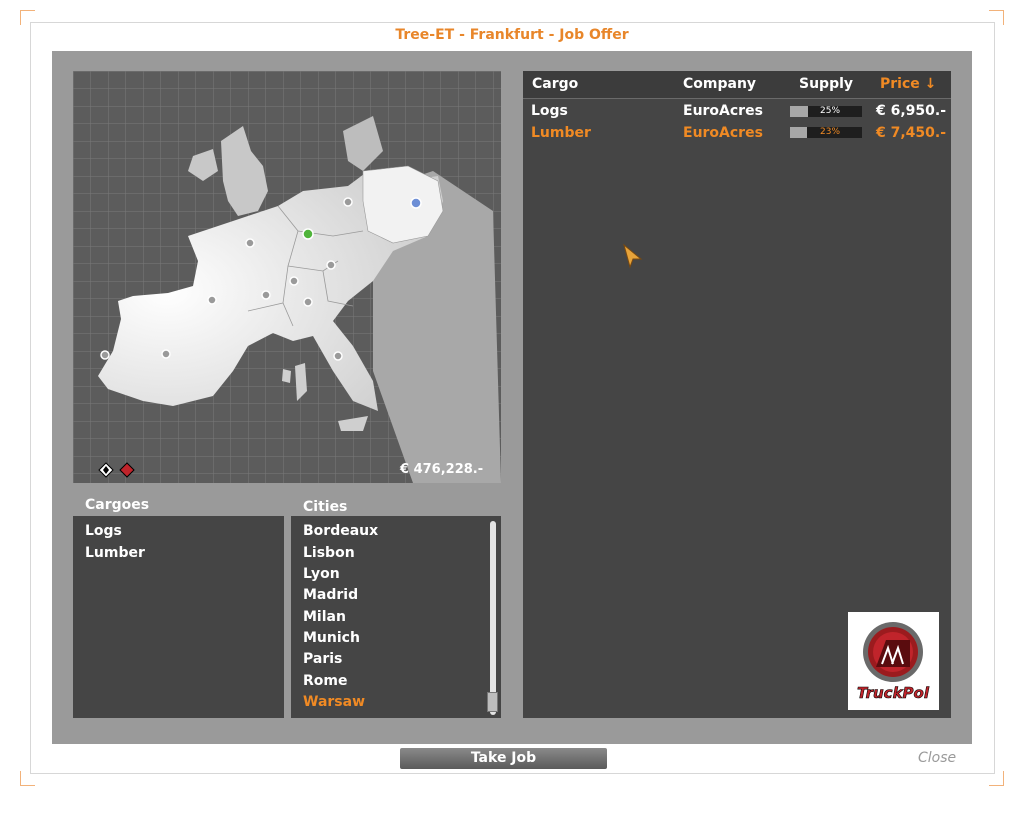  What do you see at coordinates (719, 84) in the screenshot?
I see `header-company: Company` at bounding box center [719, 84].